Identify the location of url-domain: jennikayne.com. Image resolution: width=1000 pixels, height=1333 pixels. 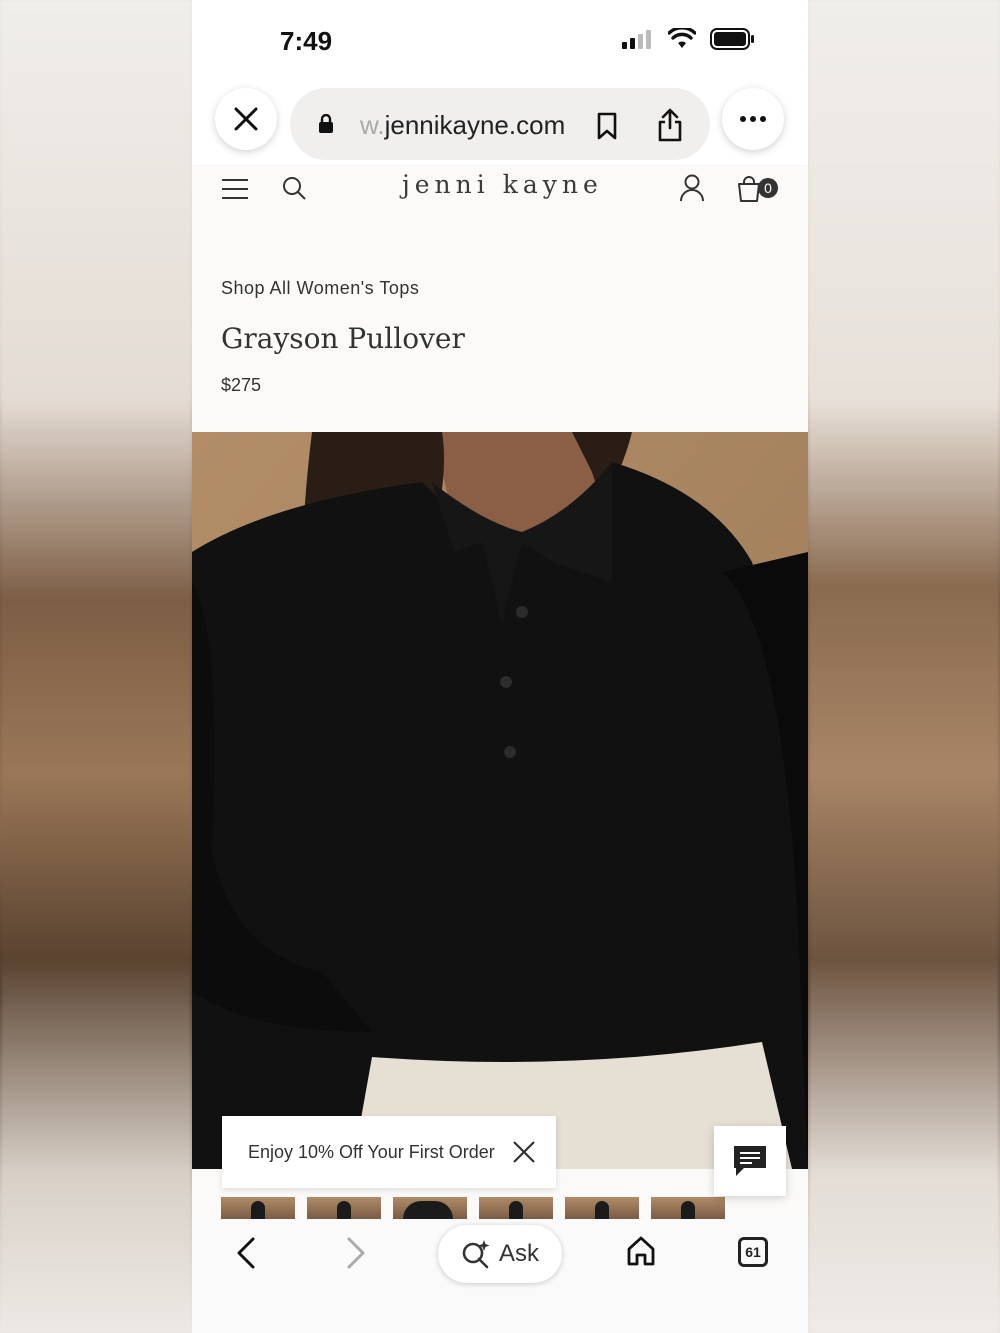
(475, 125).